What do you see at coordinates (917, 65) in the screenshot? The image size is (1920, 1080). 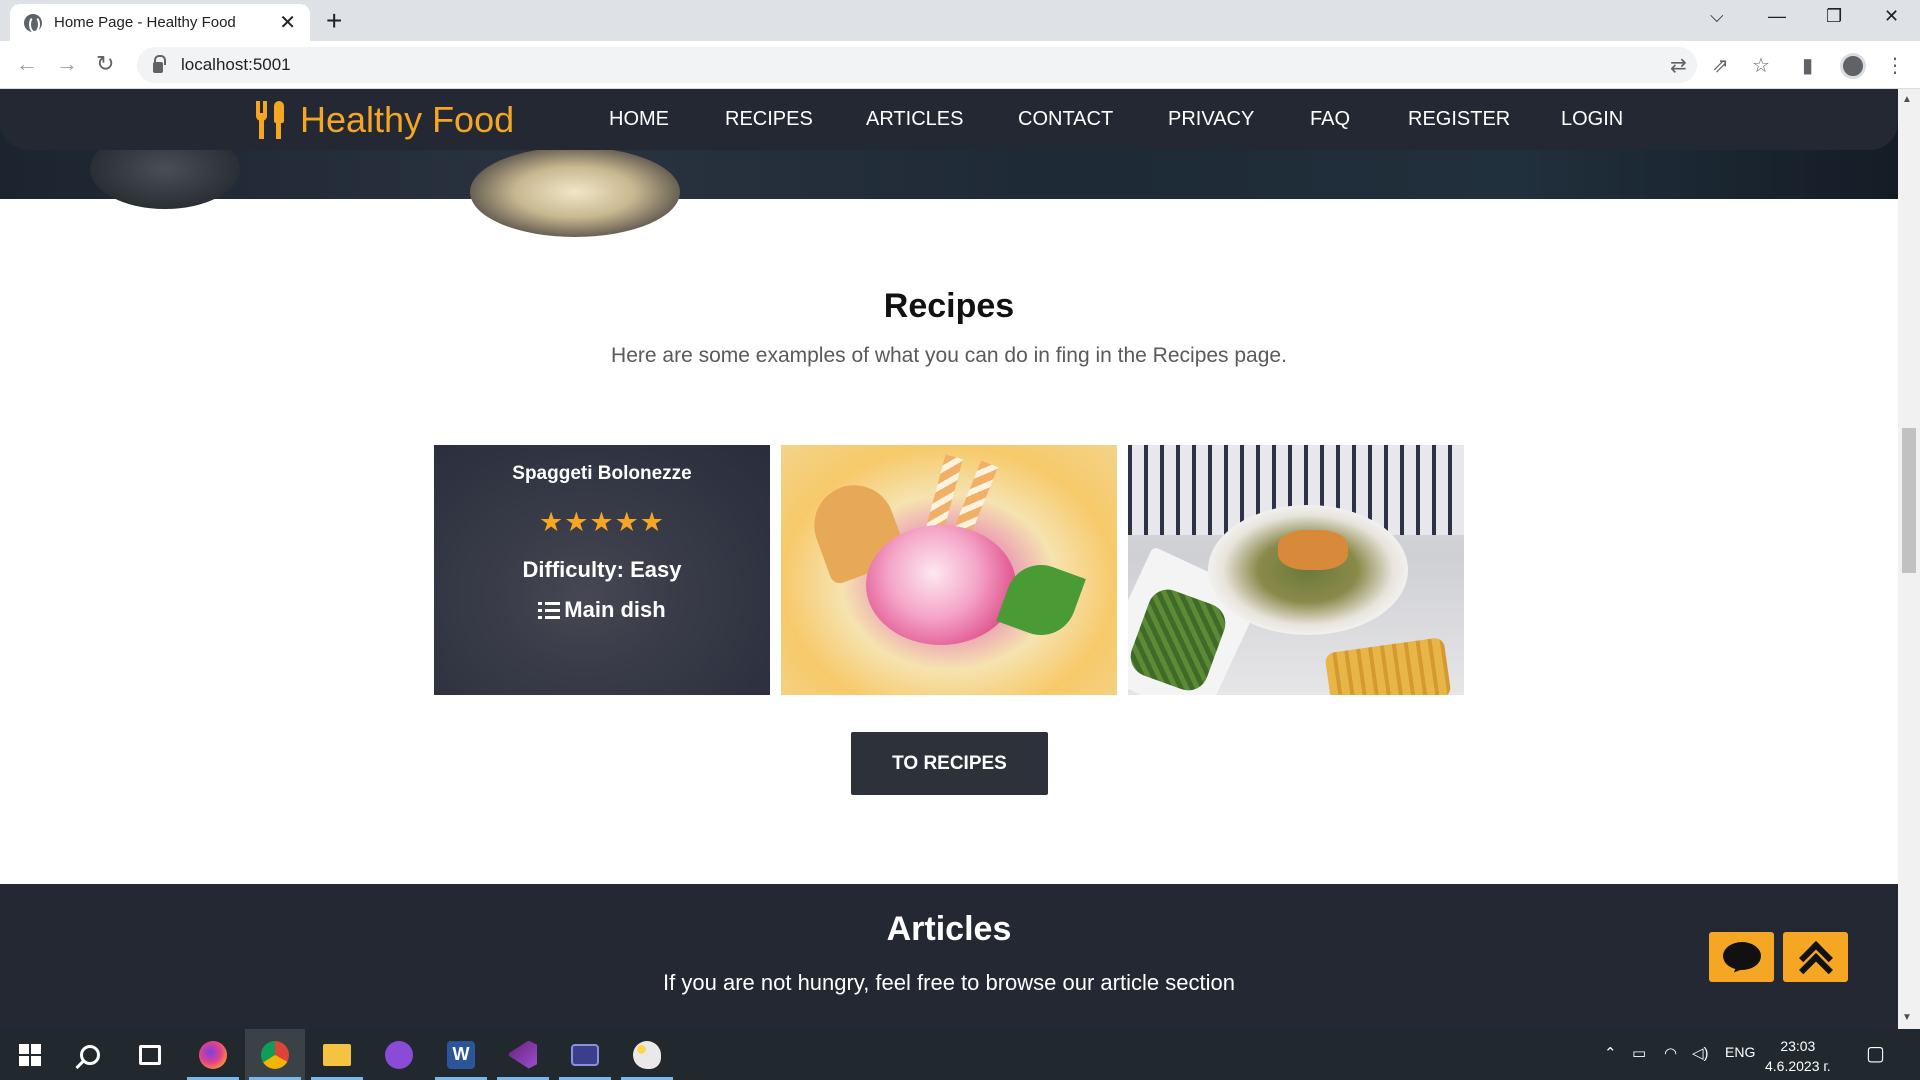 I see `address-bar: localhost:5001` at bounding box center [917, 65].